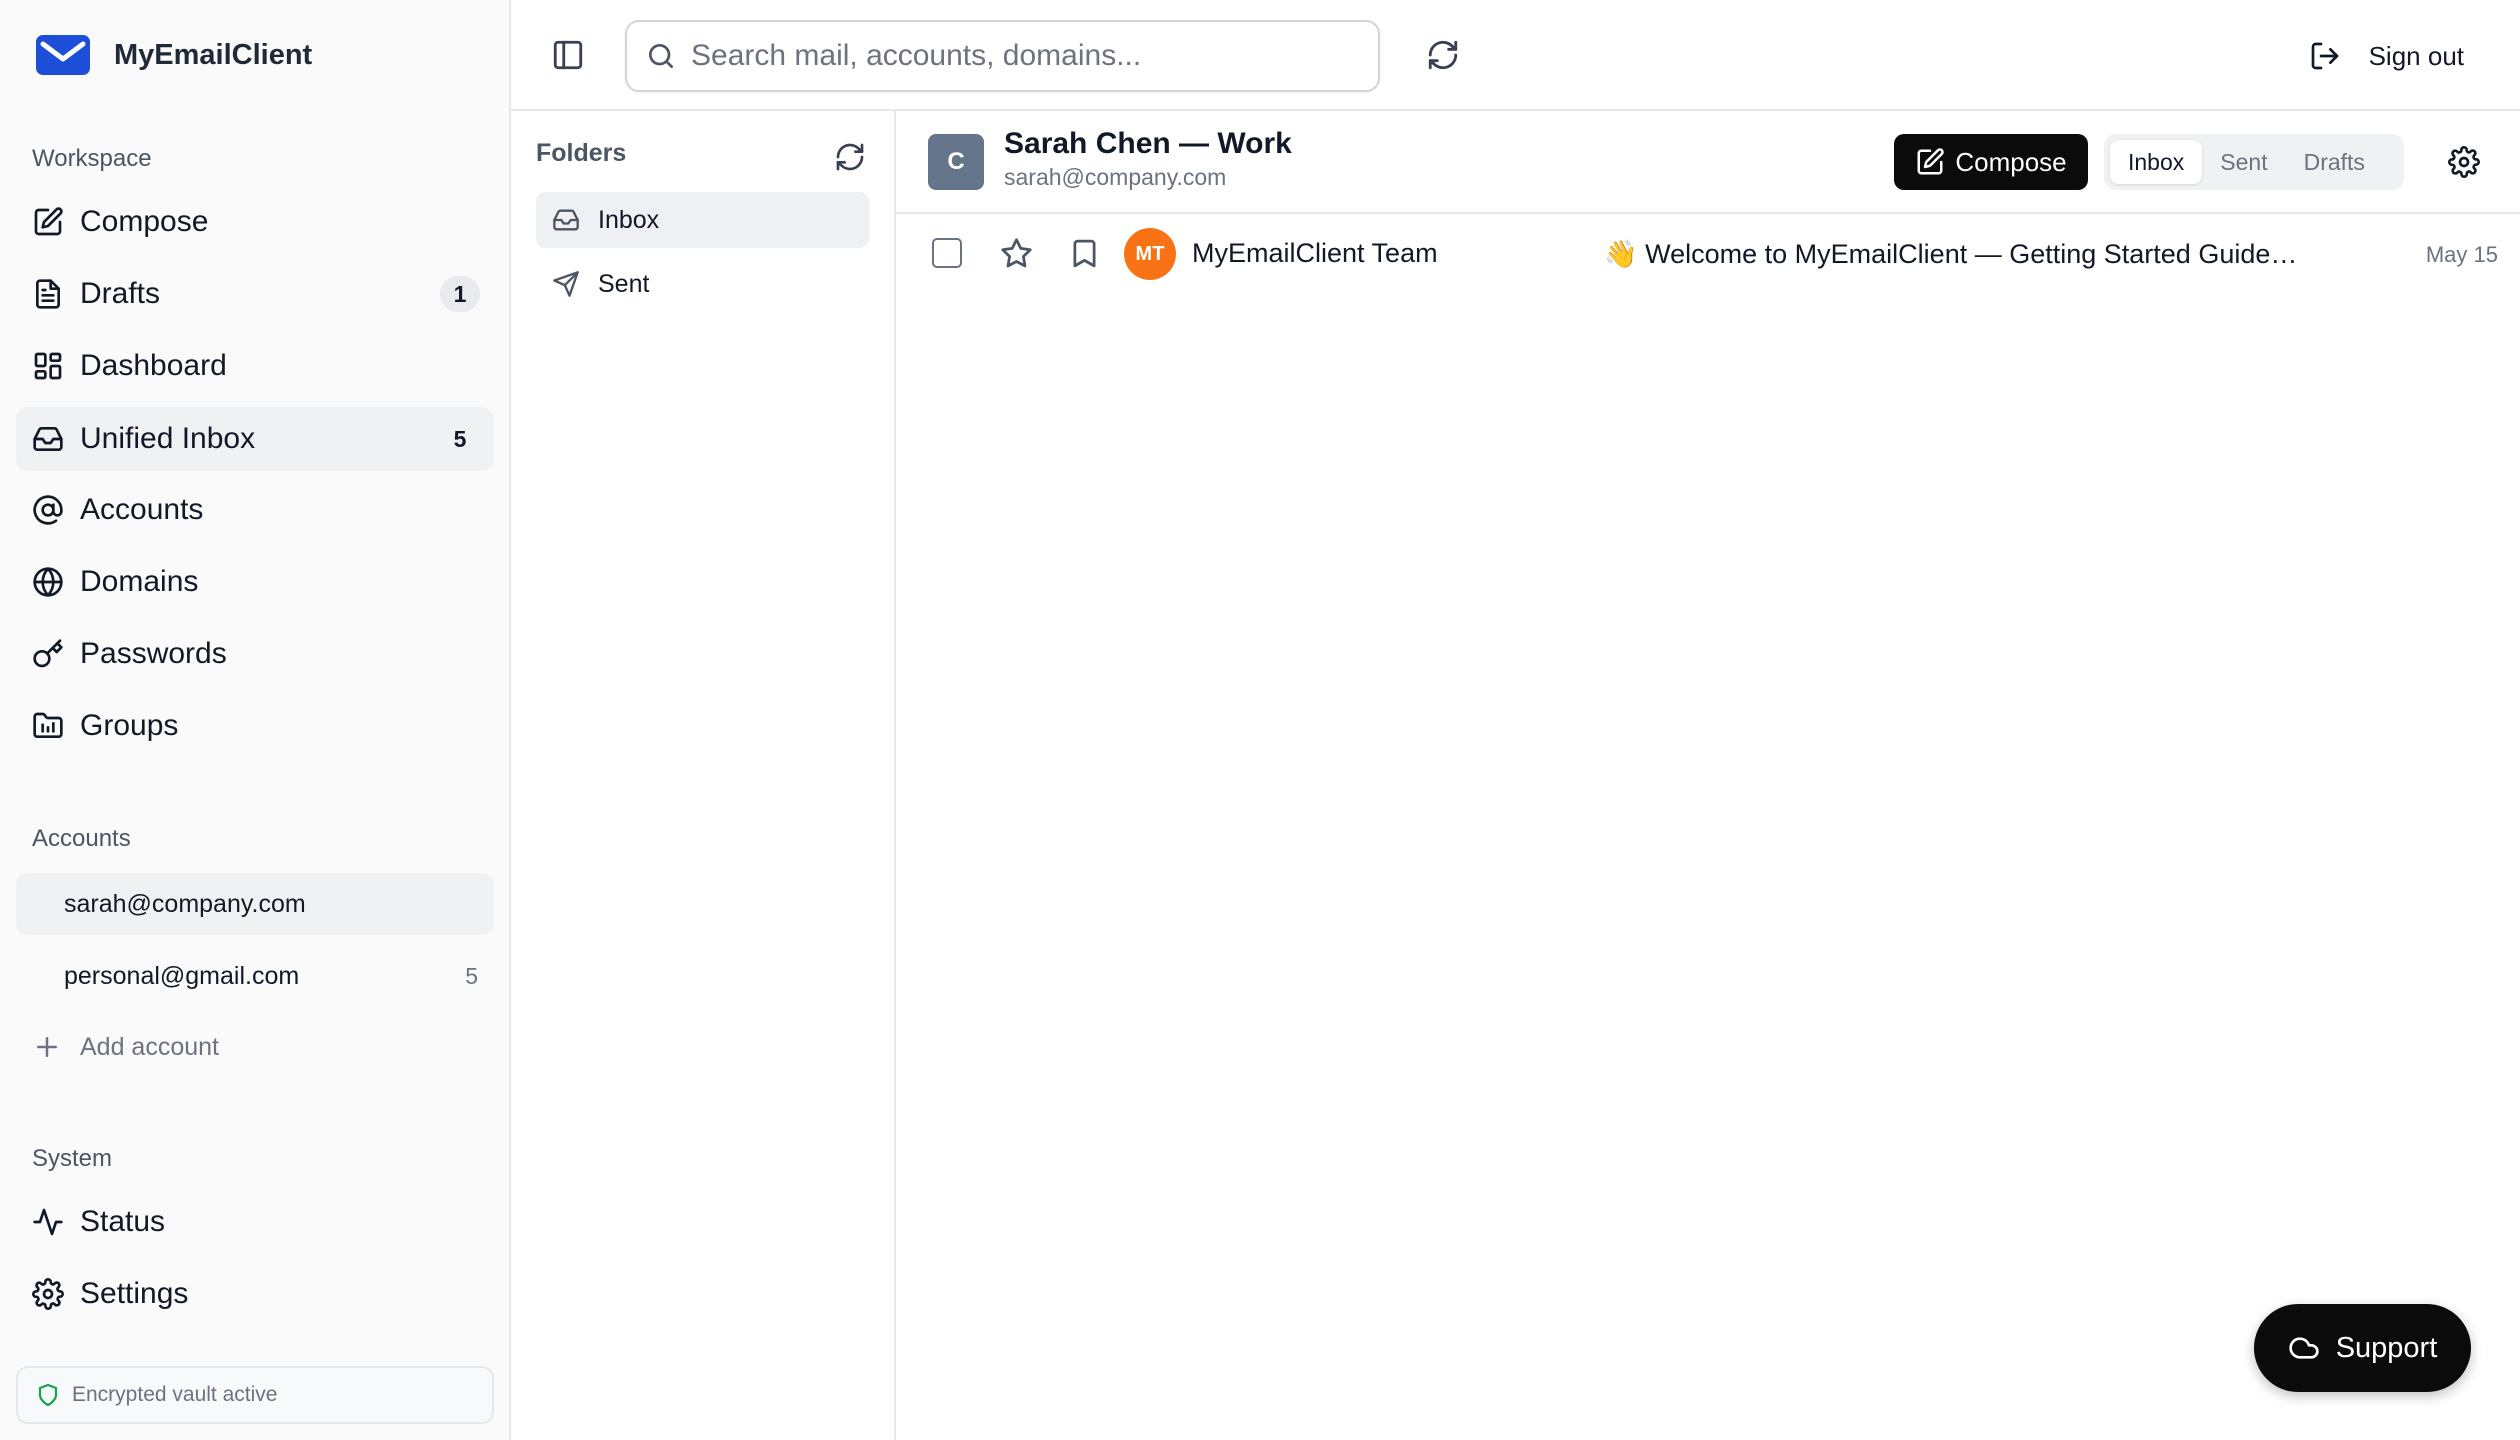 The height and width of the screenshot is (1440, 2520). Describe the element at coordinates (2243, 162) in the screenshot. I see `tab-sent: Sent` at that location.